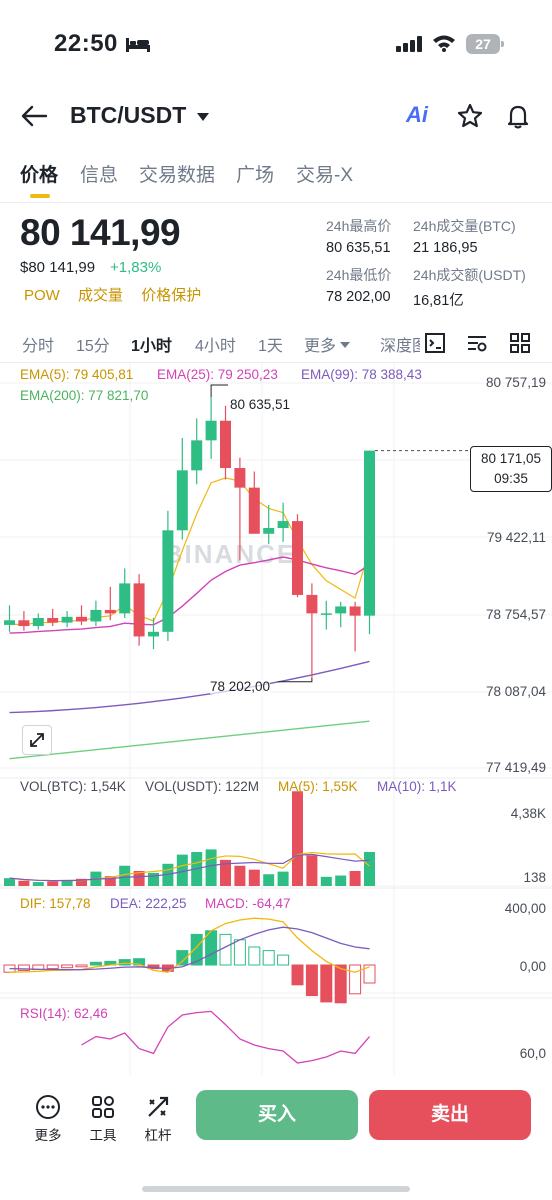  Describe the element at coordinates (345, 345) in the screenshot. I see `chevron-down-icon` at that location.